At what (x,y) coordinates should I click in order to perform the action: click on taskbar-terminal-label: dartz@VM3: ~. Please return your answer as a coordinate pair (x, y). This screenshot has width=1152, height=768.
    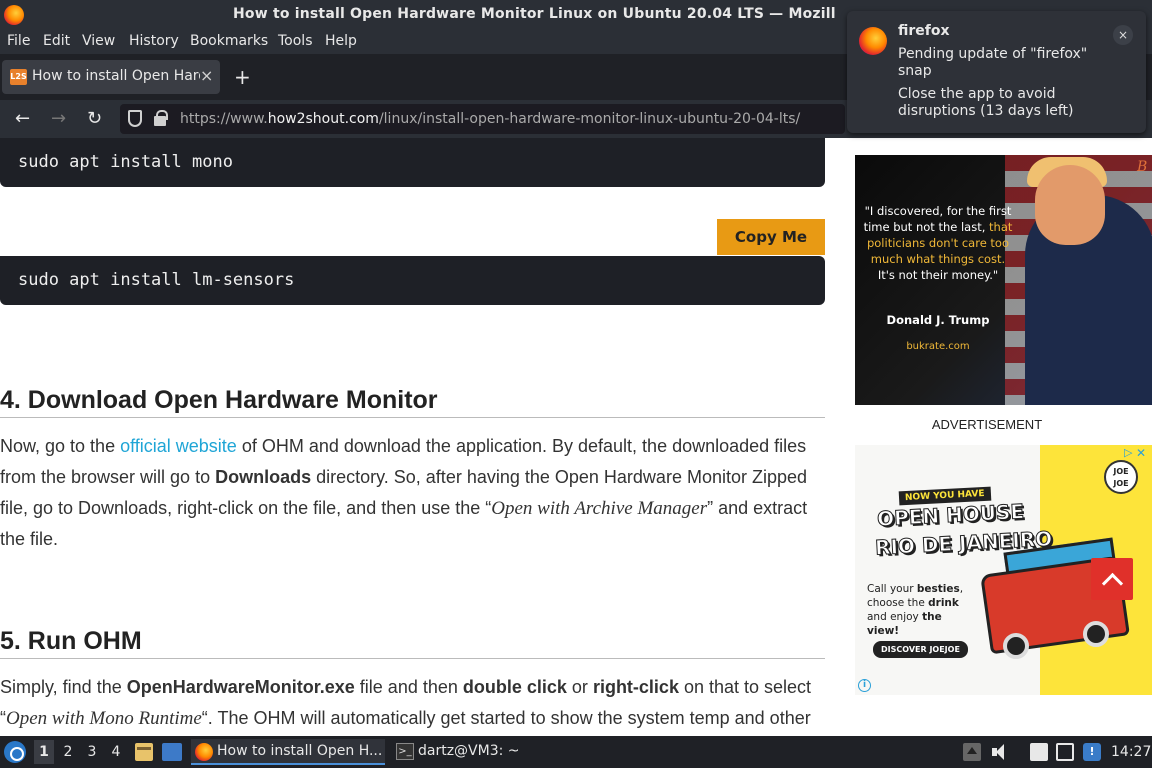
    Looking at the image, I should click on (469, 751).